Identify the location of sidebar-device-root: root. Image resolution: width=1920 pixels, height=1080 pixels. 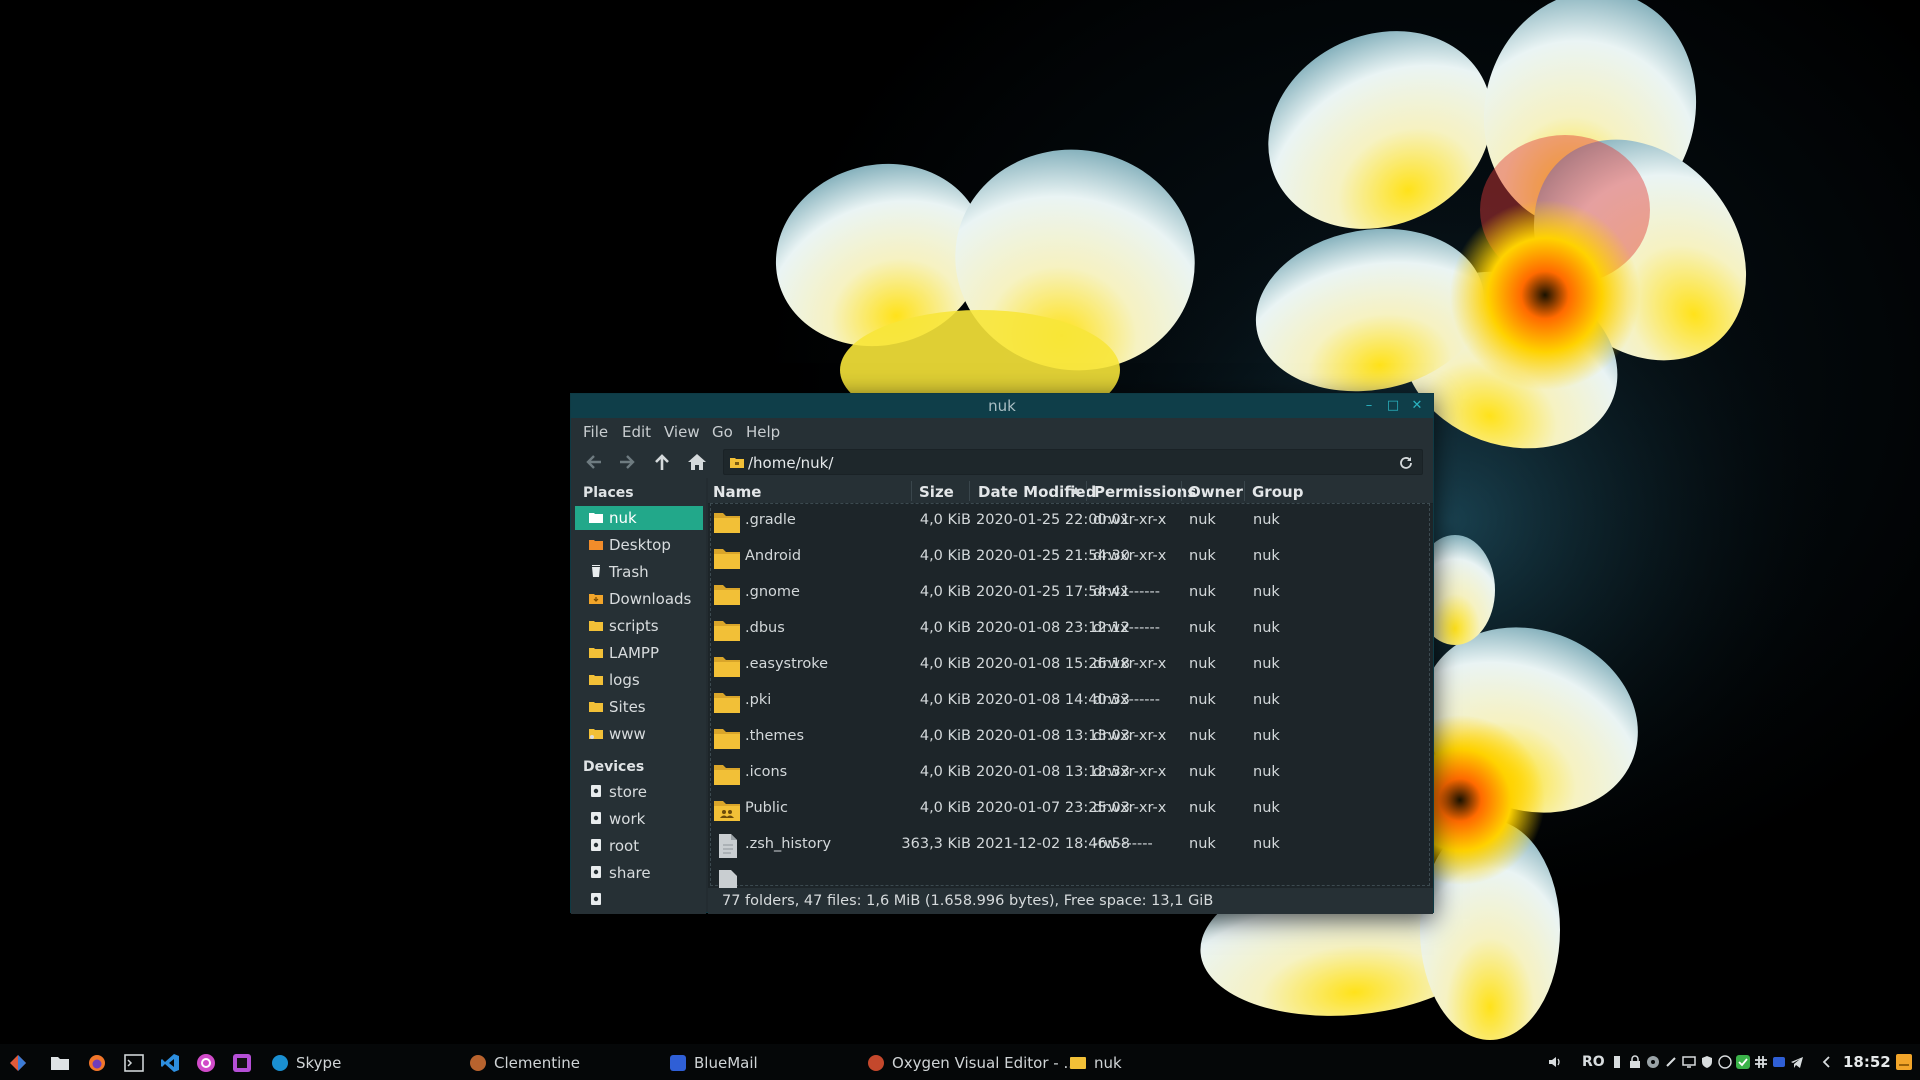
(639, 846).